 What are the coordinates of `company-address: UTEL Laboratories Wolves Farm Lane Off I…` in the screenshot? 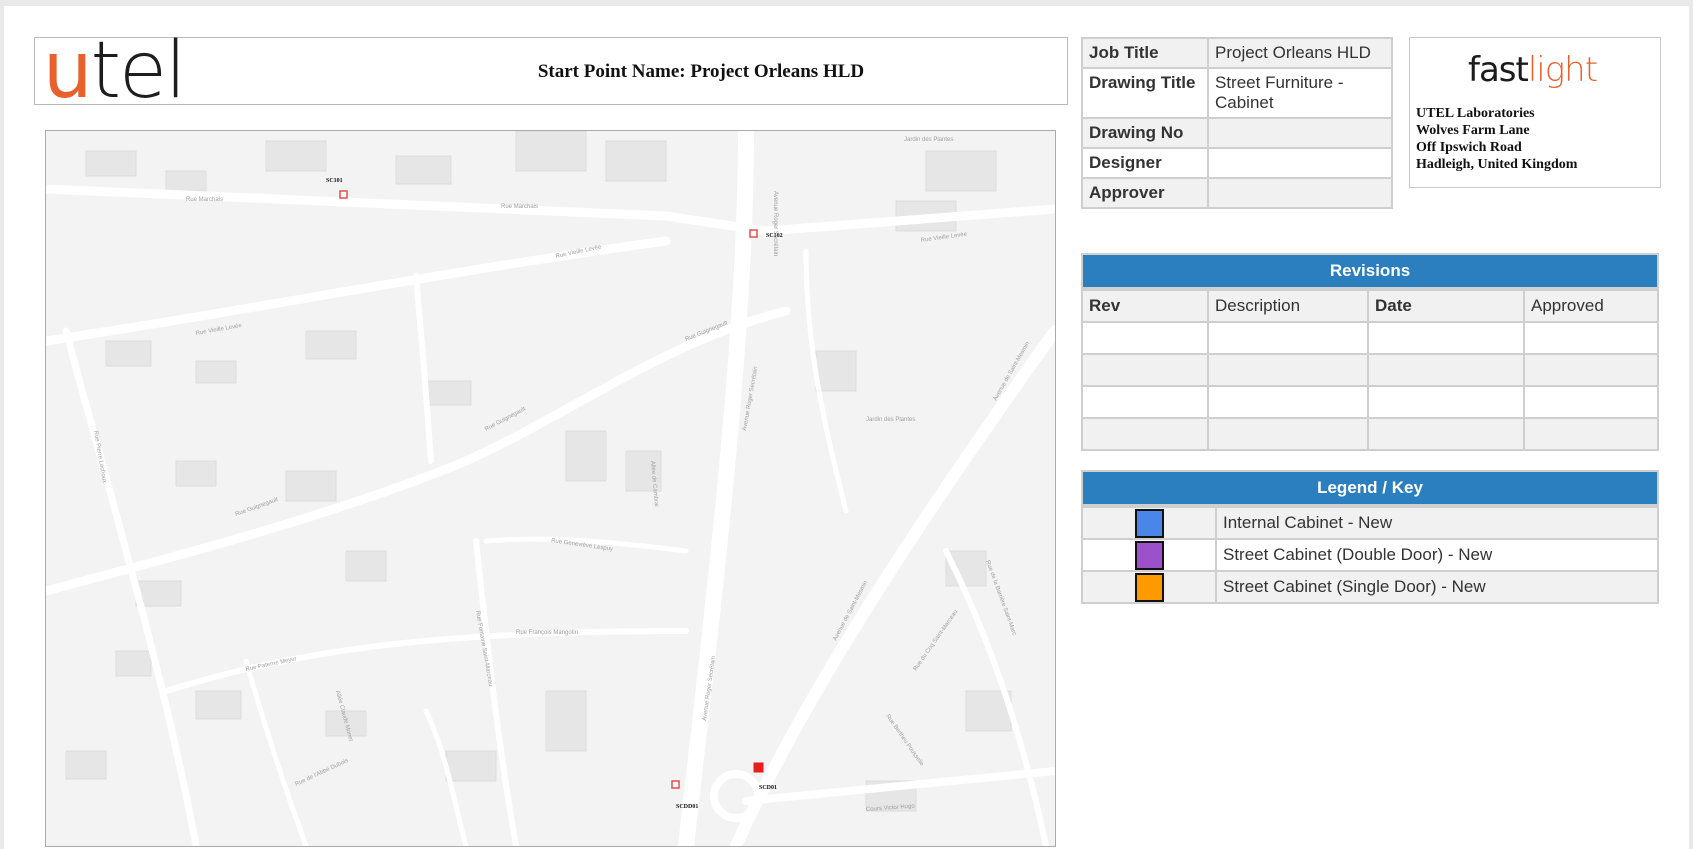 It's located at (1496, 139).